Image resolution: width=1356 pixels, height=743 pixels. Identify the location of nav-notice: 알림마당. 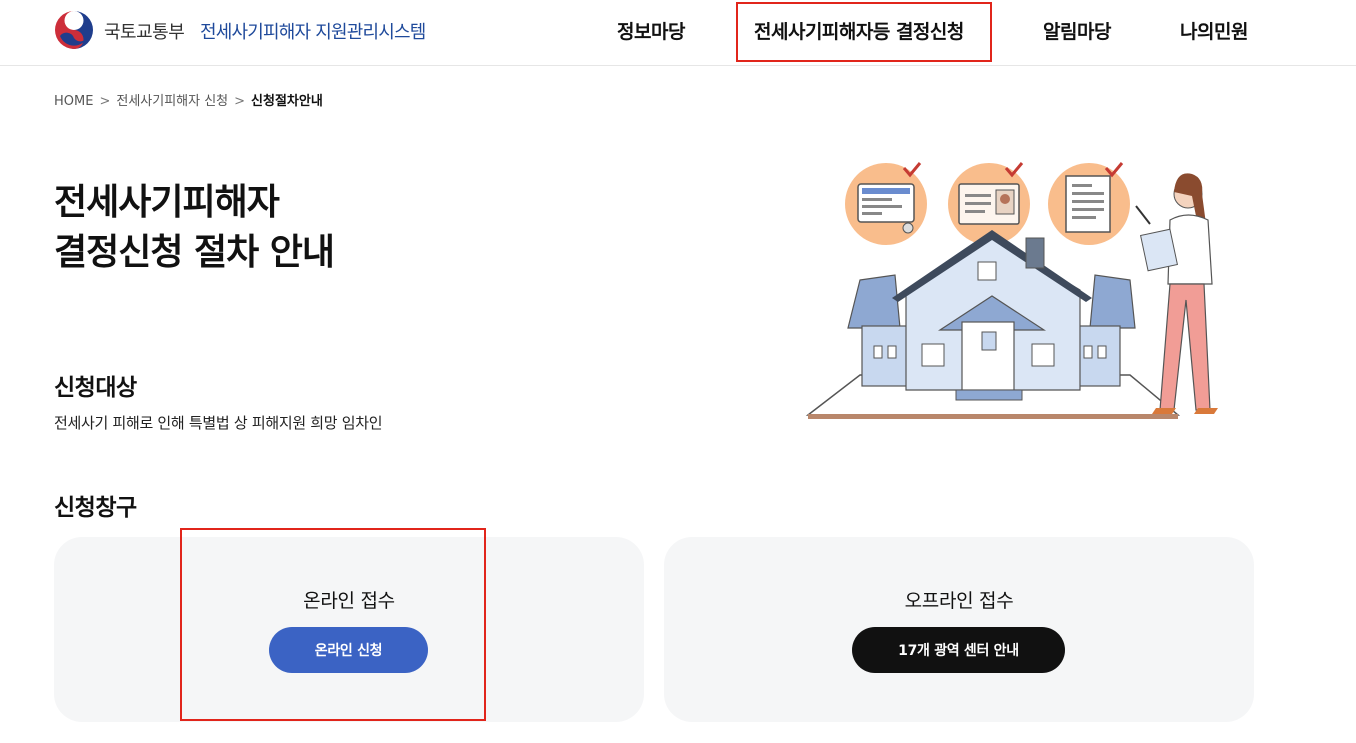
(1077, 30).